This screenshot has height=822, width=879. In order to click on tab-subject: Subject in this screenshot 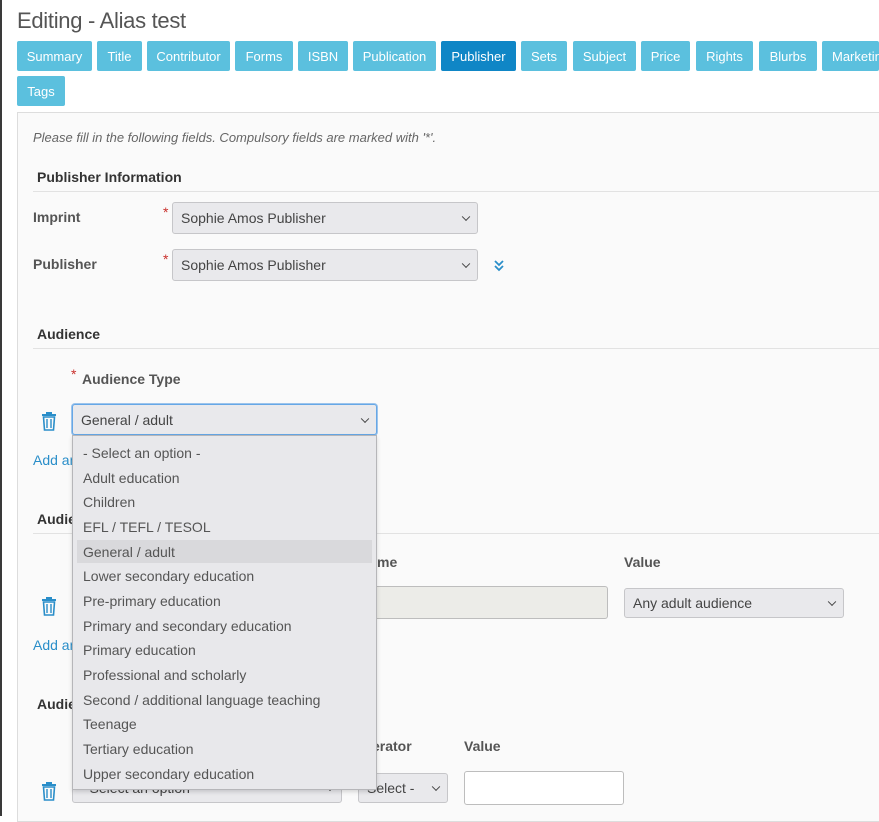, I will do `click(604, 56)`.